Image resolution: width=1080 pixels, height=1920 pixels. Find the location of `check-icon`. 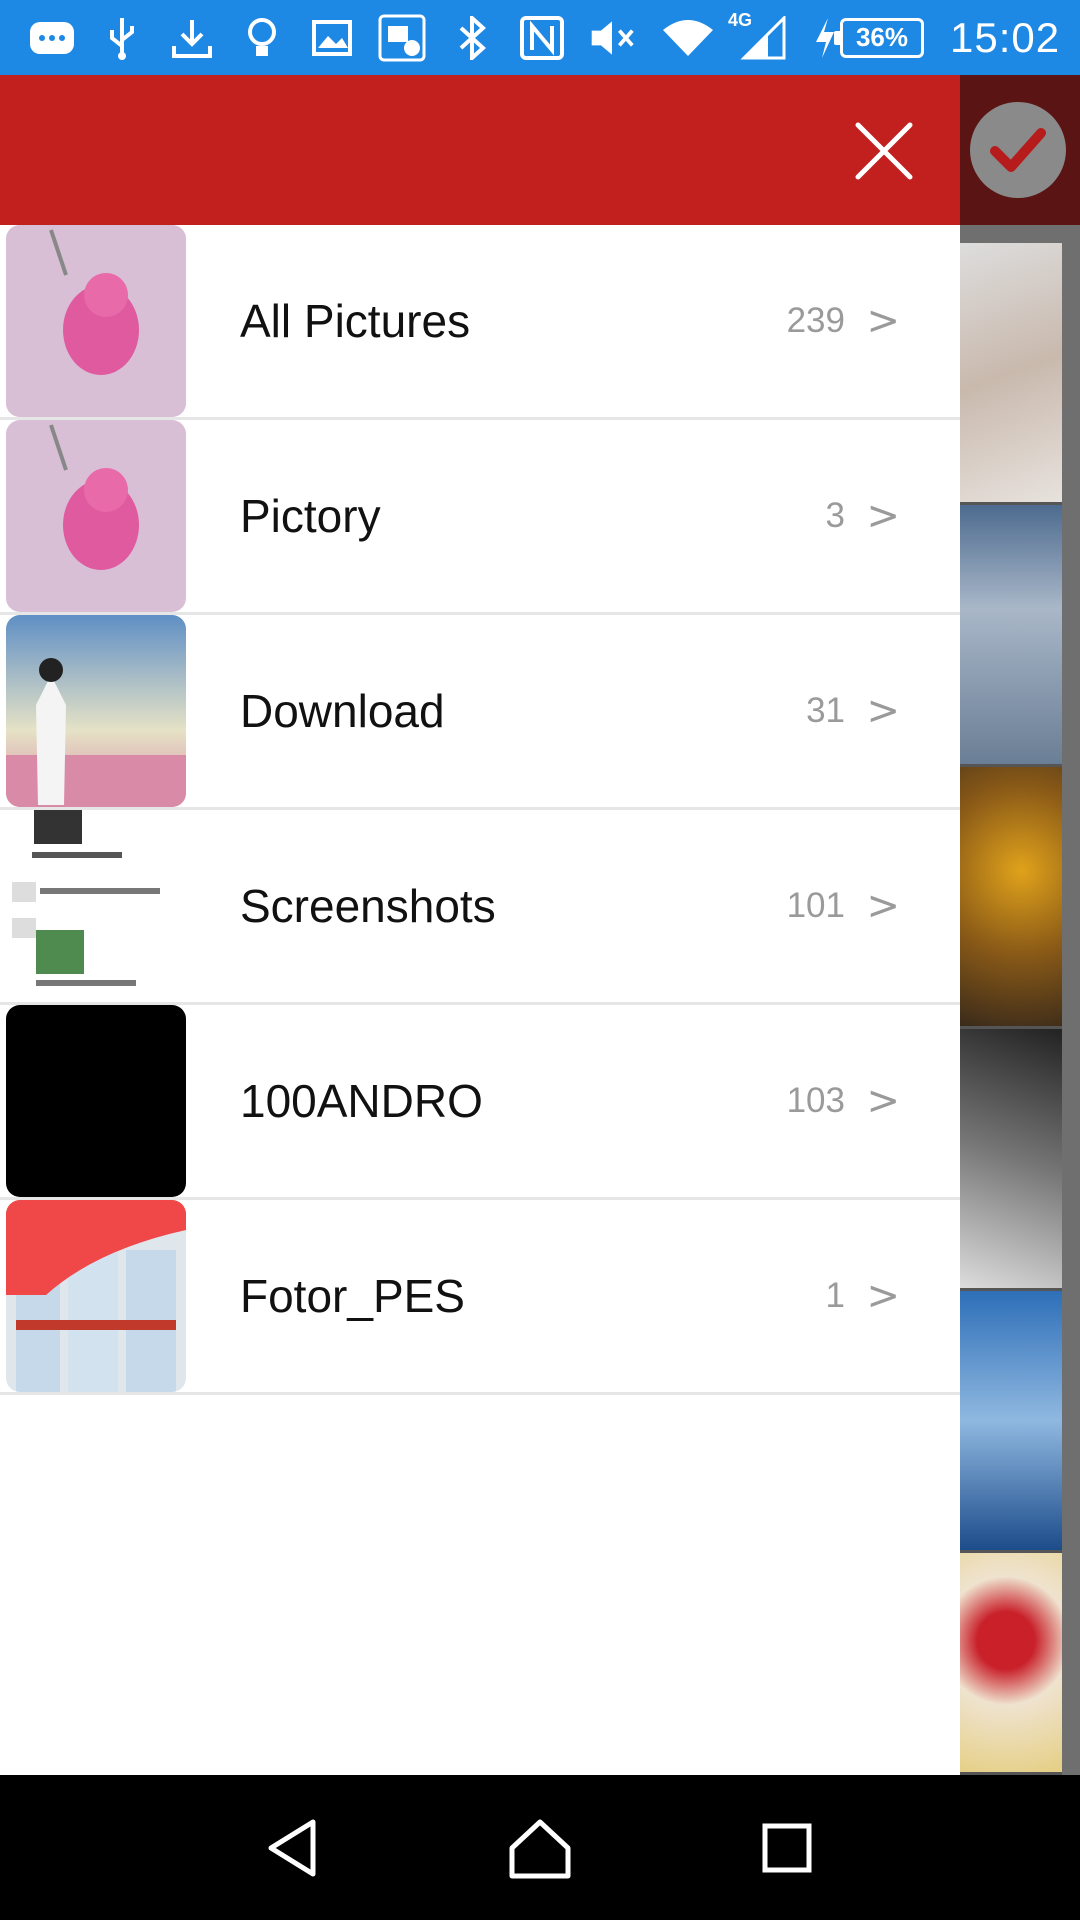

check-icon is located at coordinates (1018, 150).